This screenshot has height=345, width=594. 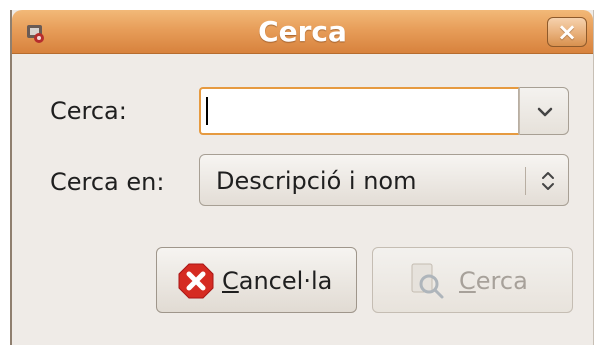 I want to click on cancel-label-rest: ancel·la, so click(x=285, y=281).